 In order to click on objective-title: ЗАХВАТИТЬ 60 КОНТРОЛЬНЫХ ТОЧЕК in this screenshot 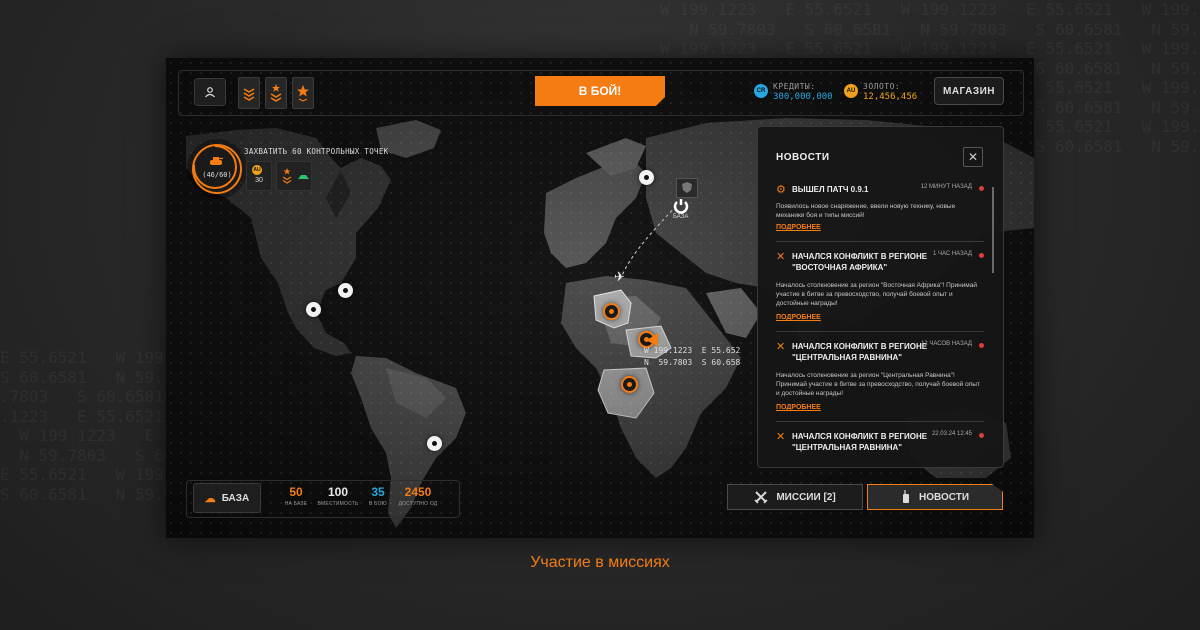, I will do `click(316, 151)`.